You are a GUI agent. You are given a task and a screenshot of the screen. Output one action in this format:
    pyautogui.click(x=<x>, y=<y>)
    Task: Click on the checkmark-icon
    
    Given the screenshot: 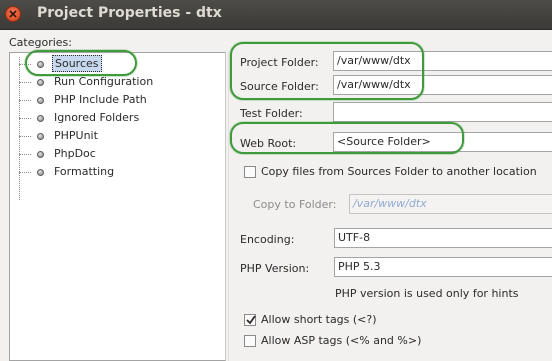 What is the action you would take?
    pyautogui.click(x=251, y=320)
    